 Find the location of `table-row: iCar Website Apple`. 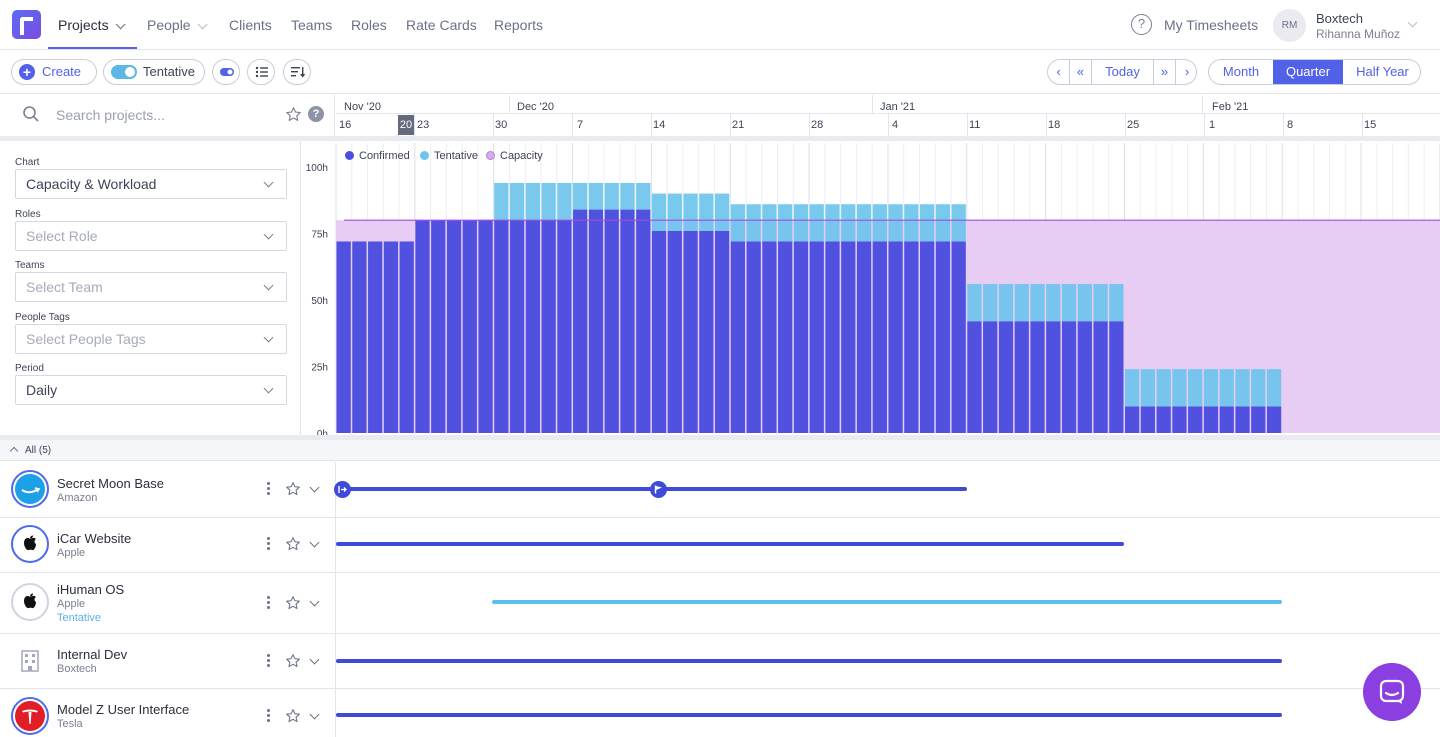

table-row: iCar Website Apple is located at coordinates (720, 545).